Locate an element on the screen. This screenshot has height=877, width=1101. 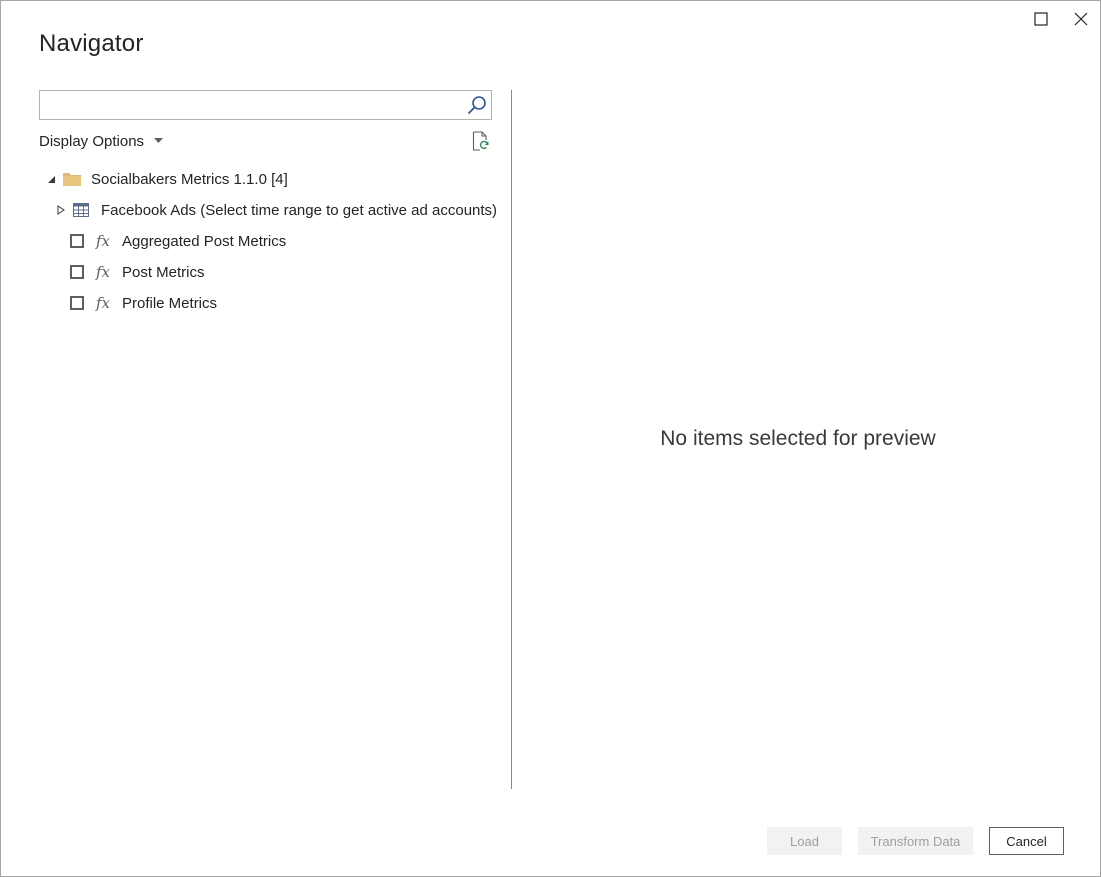
tree-item-aggregated-post-metrics: fx Aggregated Post Metrics is located at coordinates (178, 241).